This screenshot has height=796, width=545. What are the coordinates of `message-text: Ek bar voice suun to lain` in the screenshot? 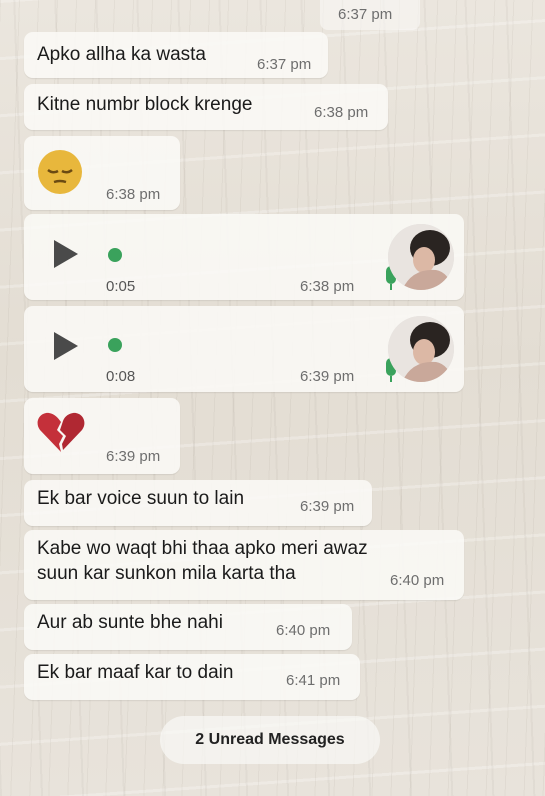 It's located at (141, 498).